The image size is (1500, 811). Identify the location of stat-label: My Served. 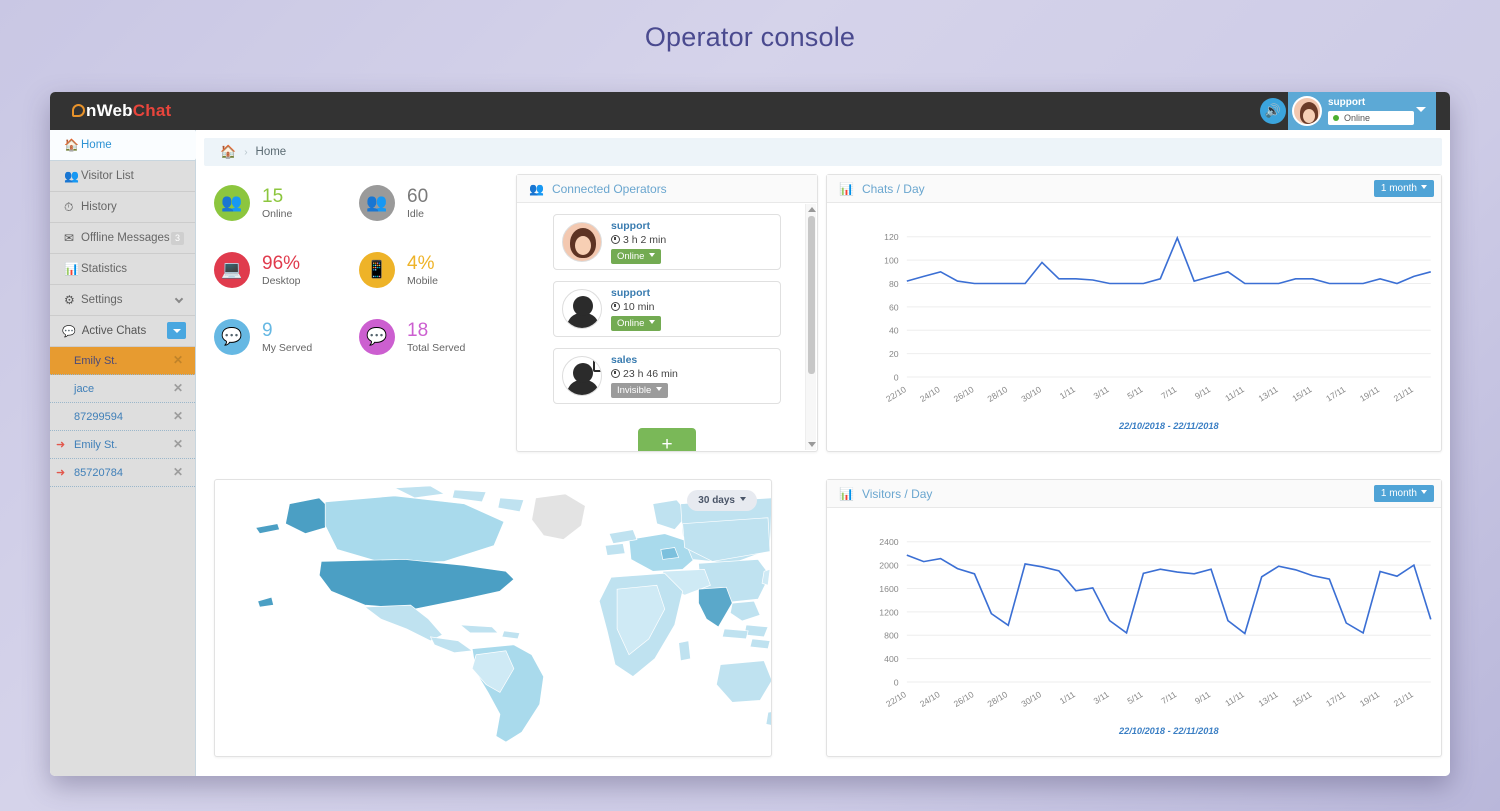
(287, 347).